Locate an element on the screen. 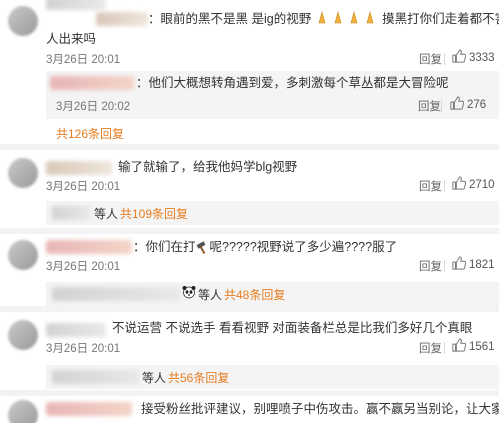 This screenshot has height=423, width=499. comment-text: 接受粉丝批评建议，别哩喷子中伤攻击。赢不赢另当别论，让大家看到你们在 is located at coordinates (320, 409).